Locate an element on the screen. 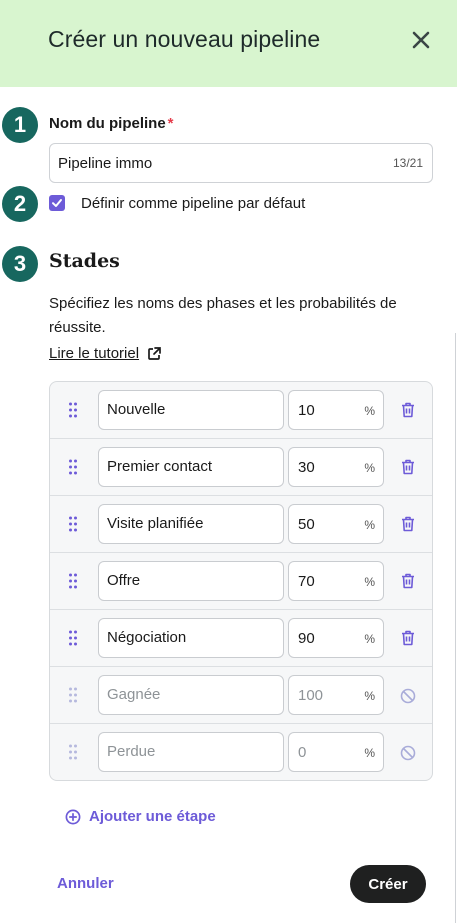 The height and width of the screenshot is (923, 457). stage-probability-input: 50% is located at coordinates (336, 524).